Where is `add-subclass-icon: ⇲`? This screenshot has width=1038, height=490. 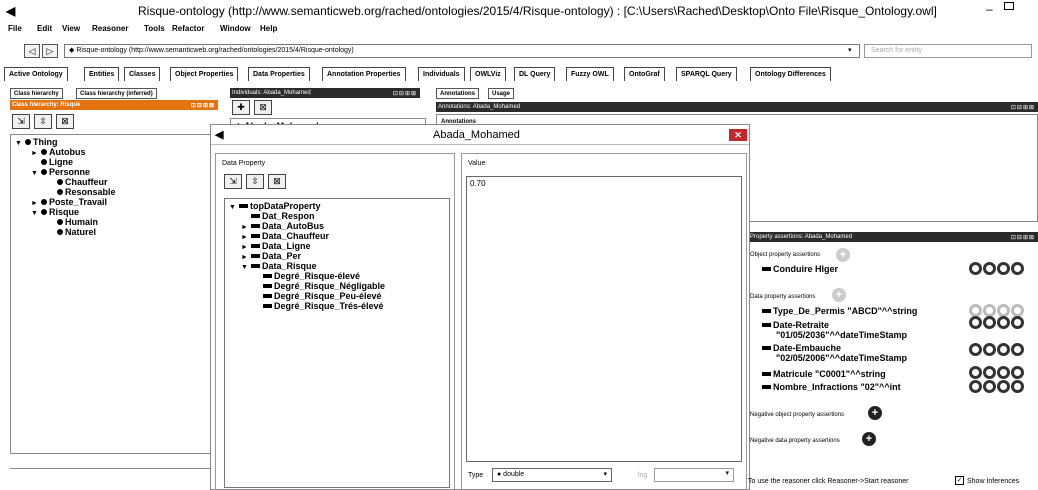
add-subclass-icon: ⇲ is located at coordinates (21, 121).